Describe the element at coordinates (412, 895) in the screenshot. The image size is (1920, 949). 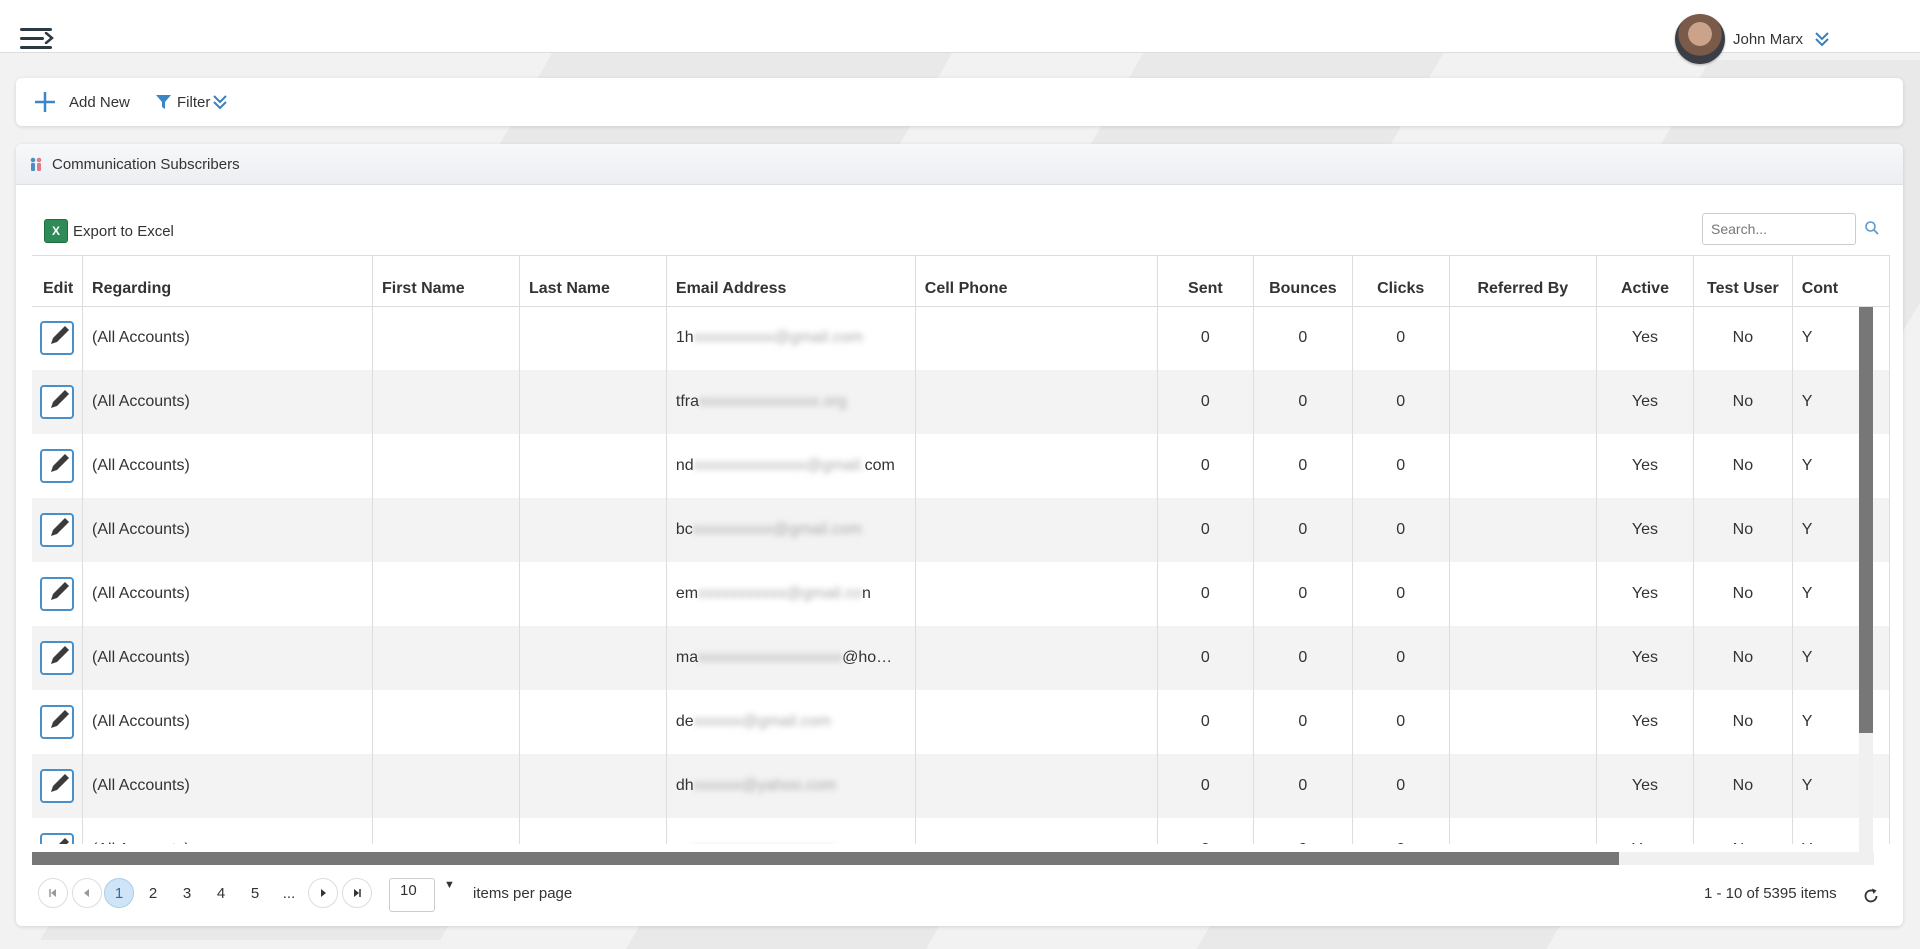
I see `page-size-select: 10` at that location.